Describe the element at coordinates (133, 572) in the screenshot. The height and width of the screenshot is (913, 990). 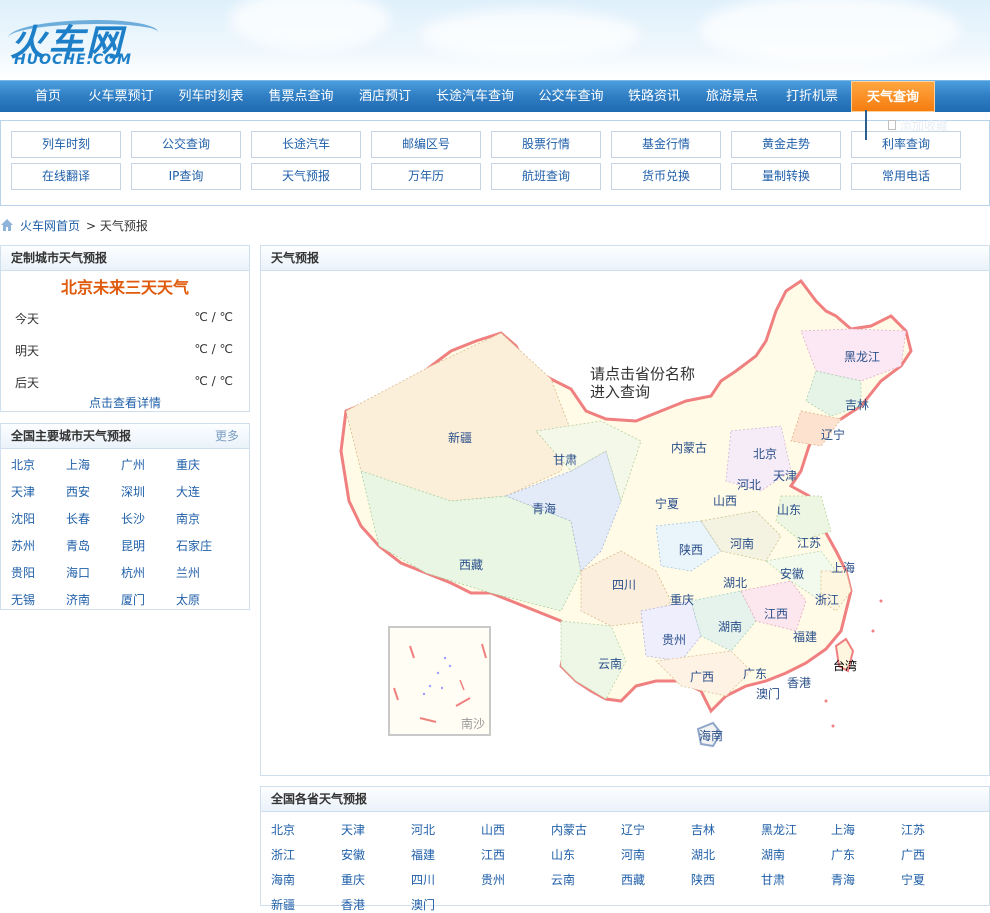
I see `city-link: 杭州` at that location.